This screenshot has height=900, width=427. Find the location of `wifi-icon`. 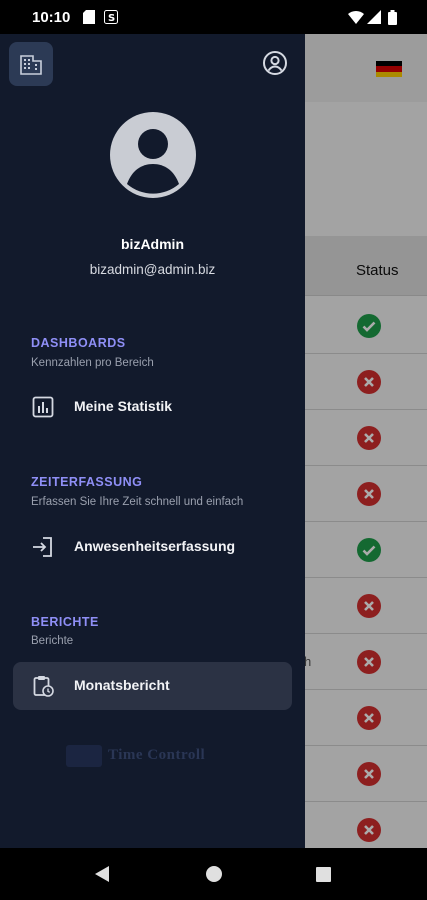

wifi-icon is located at coordinates (356, 19).